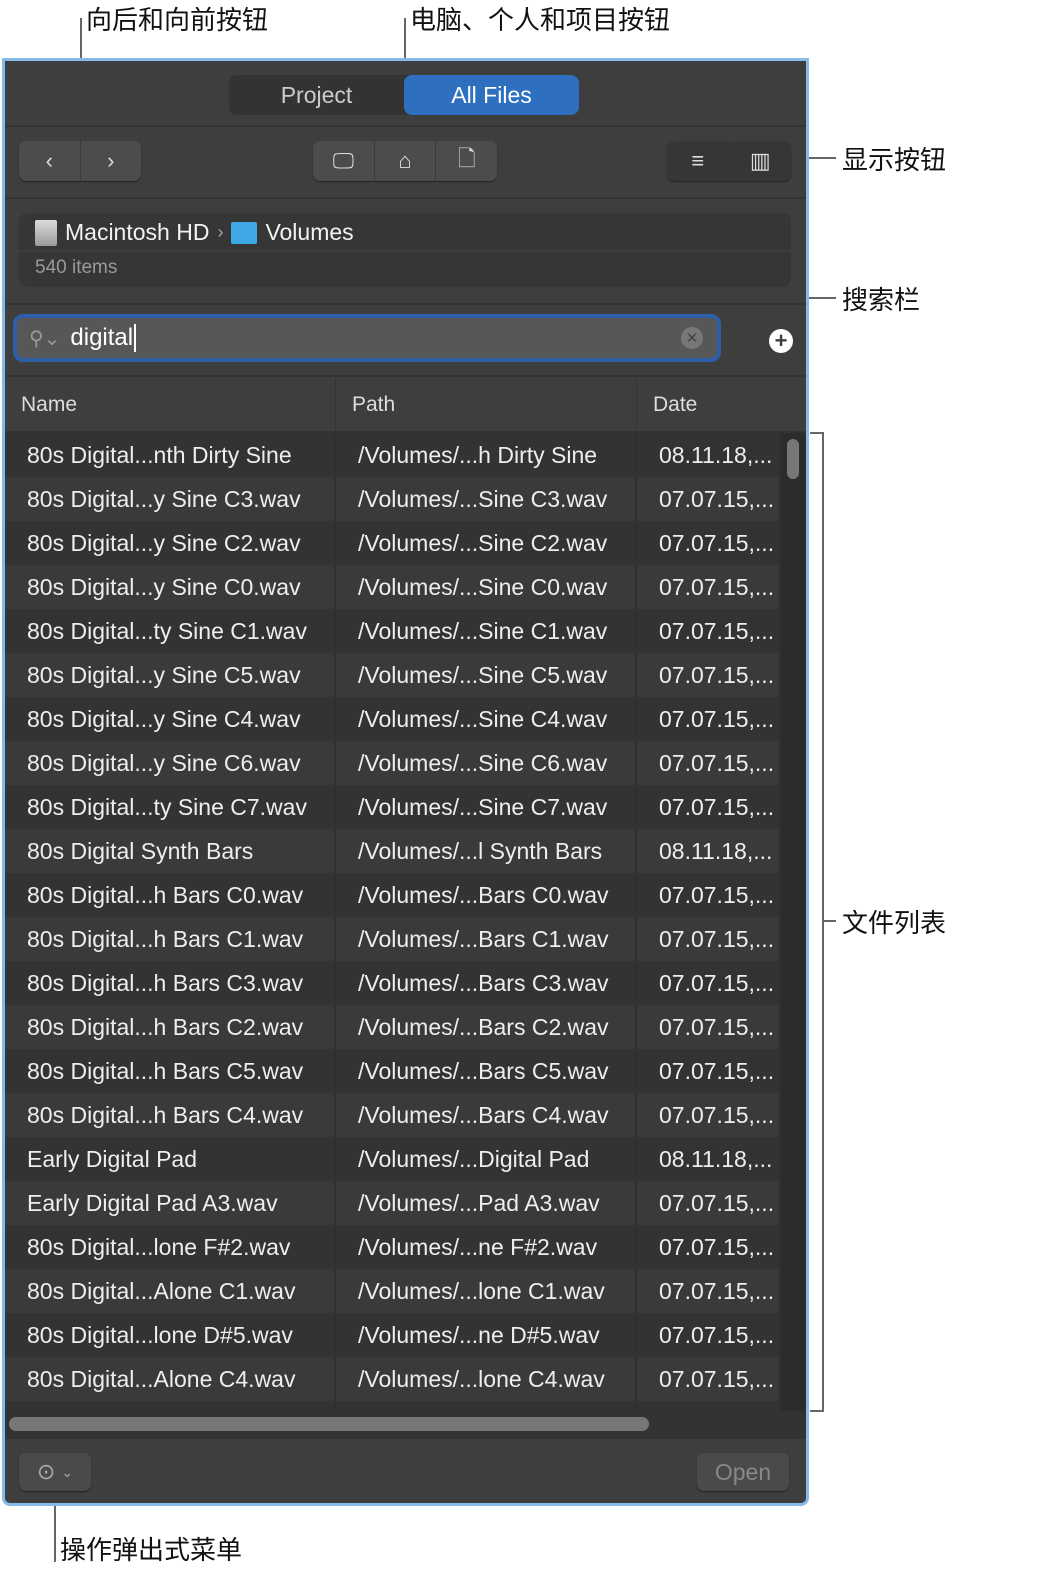 Image resolution: width=1040 pixels, height=1588 pixels. I want to click on search-icon: ⚲⌄, so click(44, 338).